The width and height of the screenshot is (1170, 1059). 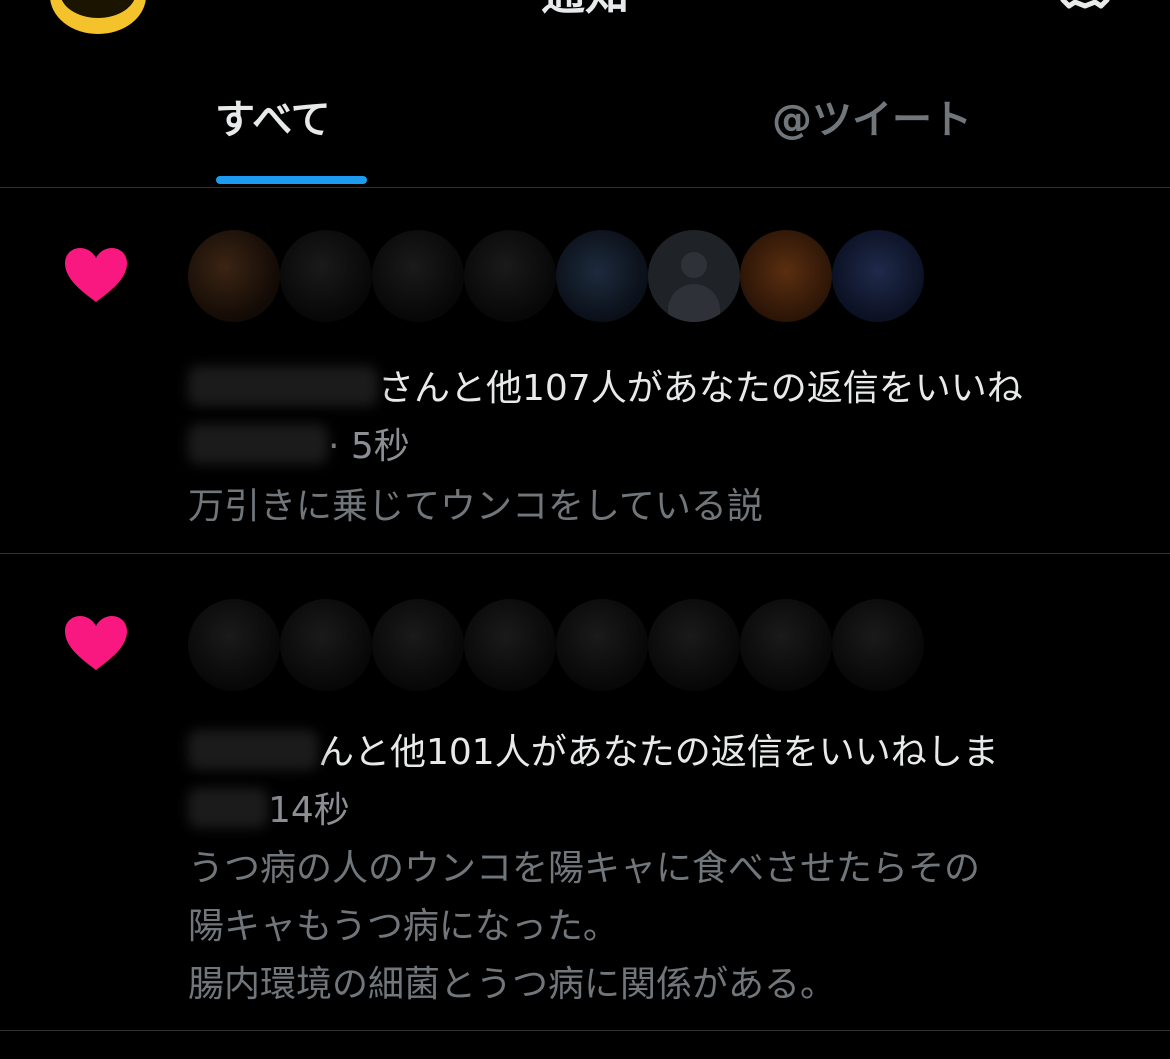 I want to click on notification-message: んと他101人があなたの返信をいいねしま 14秒, so click(x=668, y=782).